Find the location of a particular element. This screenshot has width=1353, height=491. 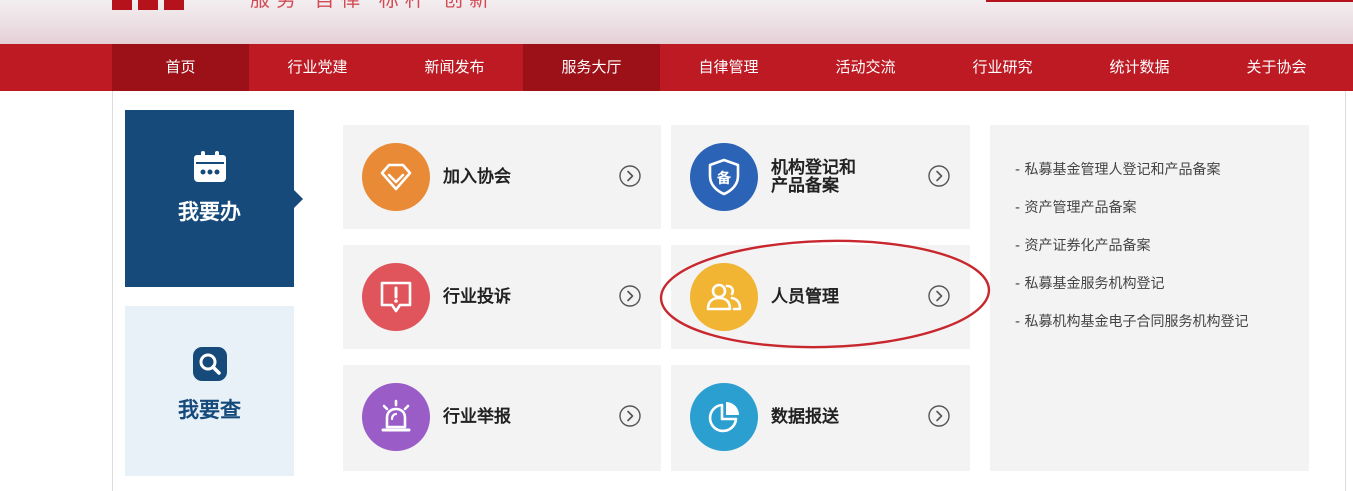

calendar-icon is located at coordinates (209, 166).